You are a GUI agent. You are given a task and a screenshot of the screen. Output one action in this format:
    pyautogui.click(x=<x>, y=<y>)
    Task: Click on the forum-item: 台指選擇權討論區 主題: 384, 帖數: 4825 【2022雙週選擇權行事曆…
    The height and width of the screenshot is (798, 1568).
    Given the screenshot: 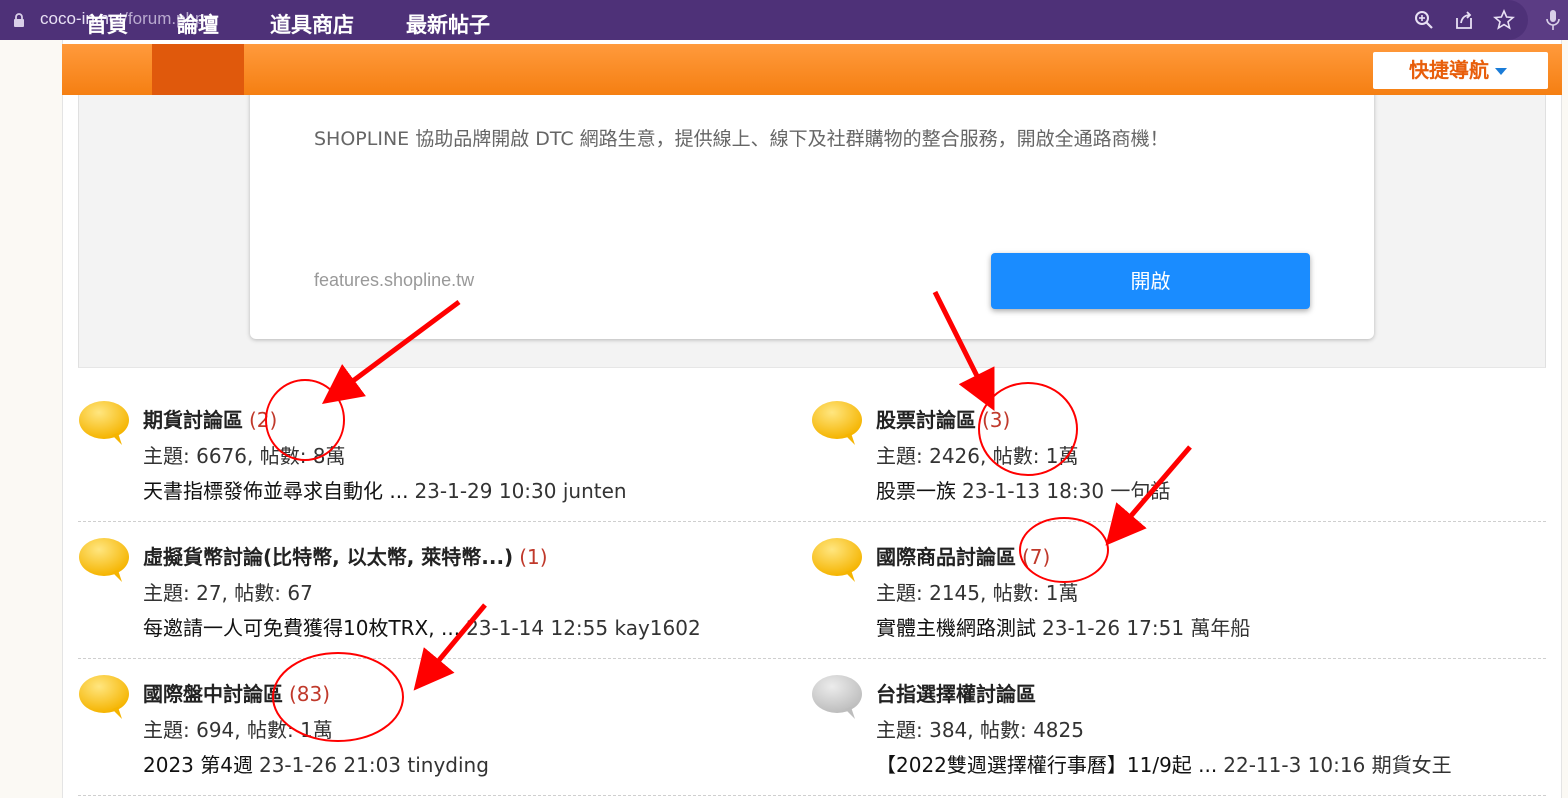 What is the action you would take?
    pyautogui.click(x=1171, y=712)
    